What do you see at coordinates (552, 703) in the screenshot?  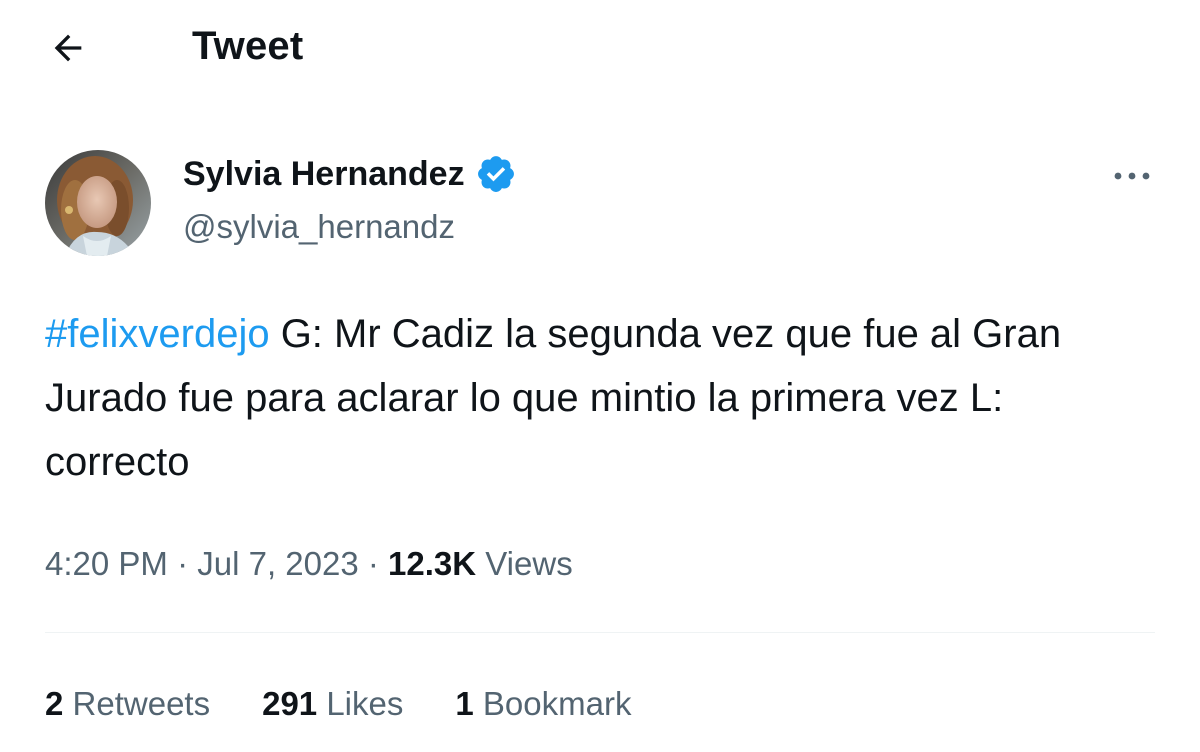 I see `bookmarks-label: Bookmark` at bounding box center [552, 703].